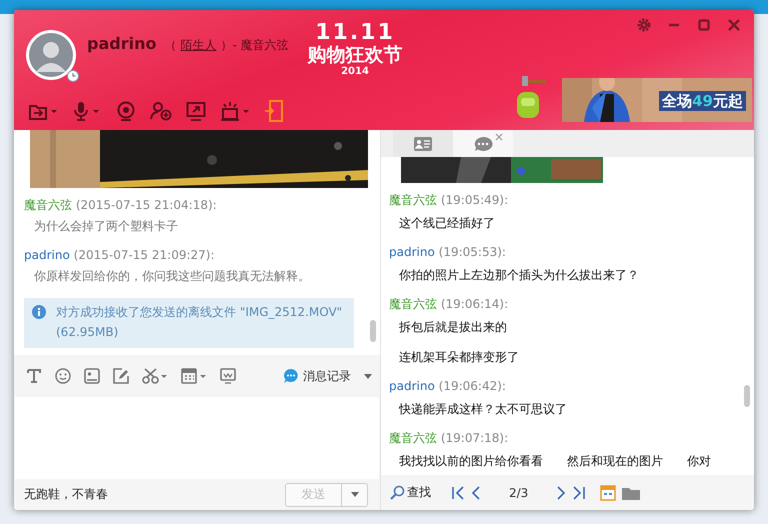 This screenshot has width=768, height=524. What do you see at coordinates (472, 386) in the screenshot?
I see `message-time: (19:06:42):` at bounding box center [472, 386].